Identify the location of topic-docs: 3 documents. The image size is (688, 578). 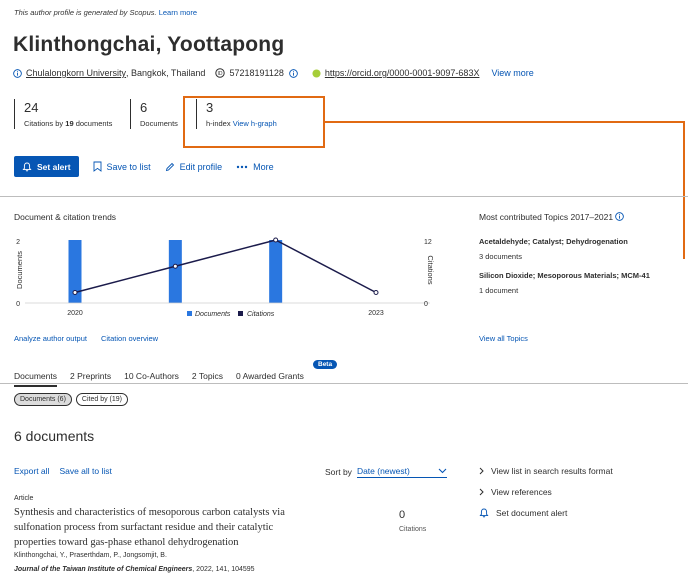
(500, 256).